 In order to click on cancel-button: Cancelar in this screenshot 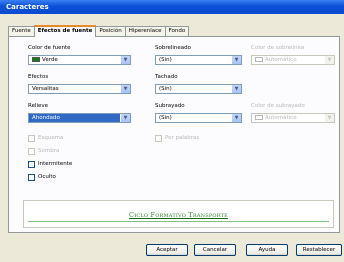, I will do `click(215, 250)`.